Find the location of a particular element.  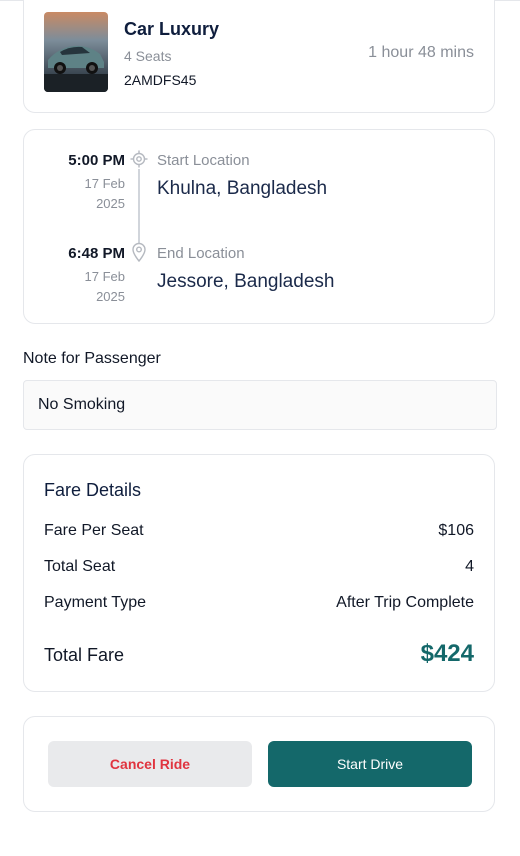

note-text: No Smoking is located at coordinates (82, 404).